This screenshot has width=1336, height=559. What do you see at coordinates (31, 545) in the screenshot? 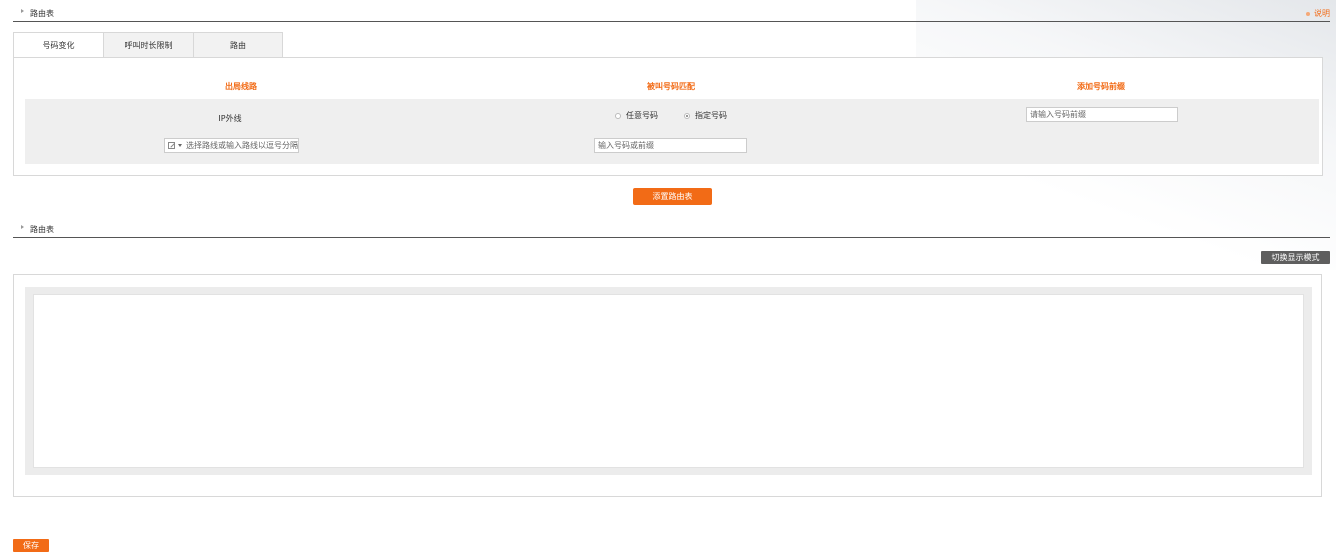
I see `save-button: 保存` at bounding box center [31, 545].